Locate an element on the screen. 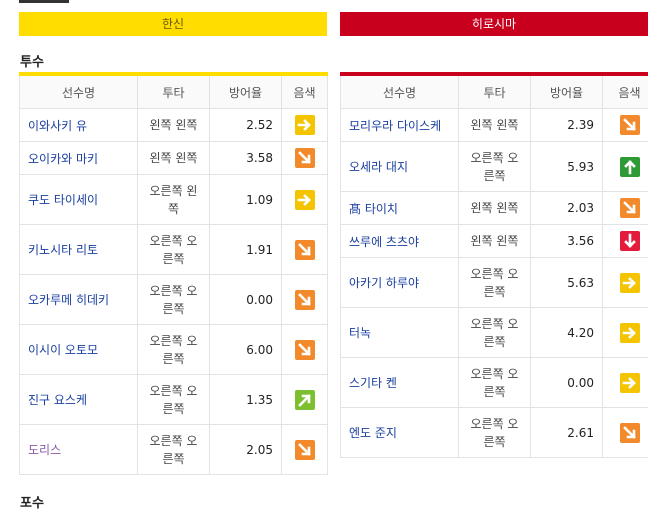 The height and width of the screenshot is (511, 648). team-button-hiroshima: 히로시마 is located at coordinates (494, 24).